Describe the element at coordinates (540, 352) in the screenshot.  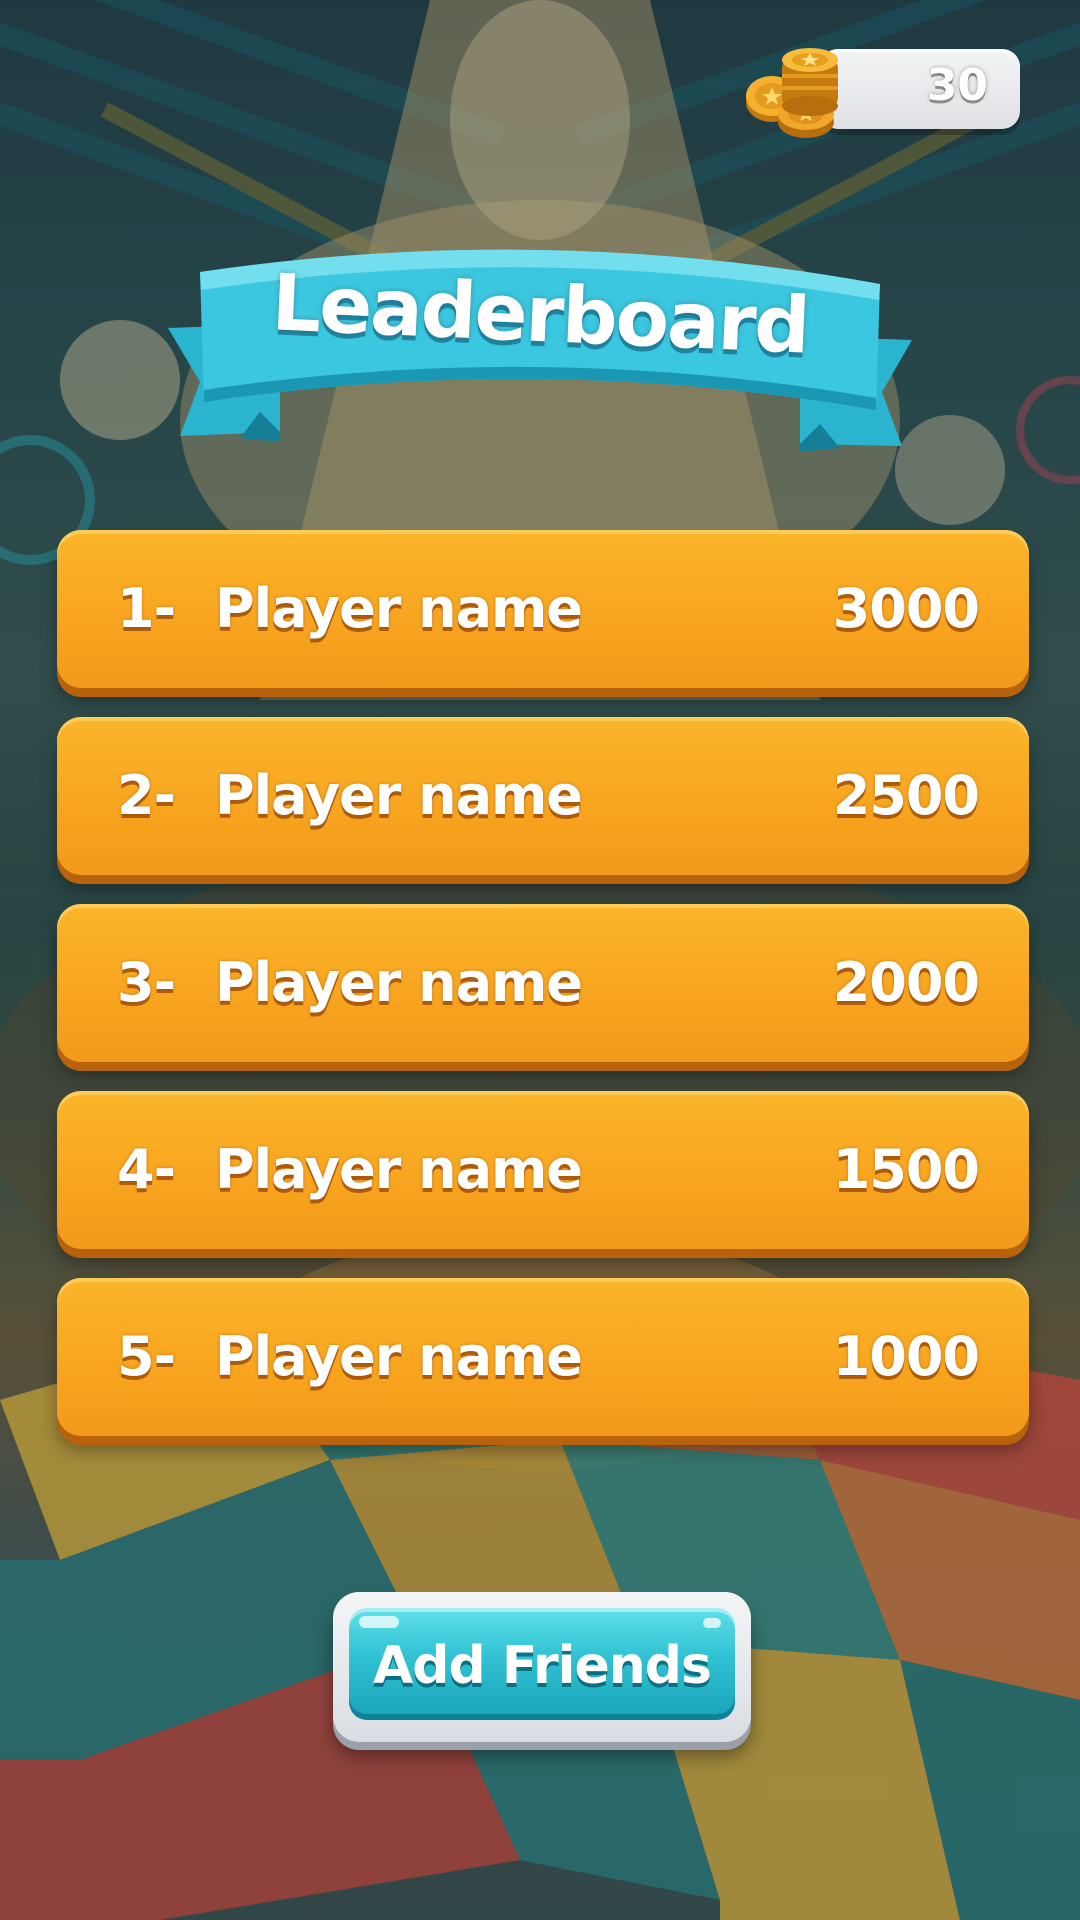
I see `title-ribbon: Leaderboard` at that location.